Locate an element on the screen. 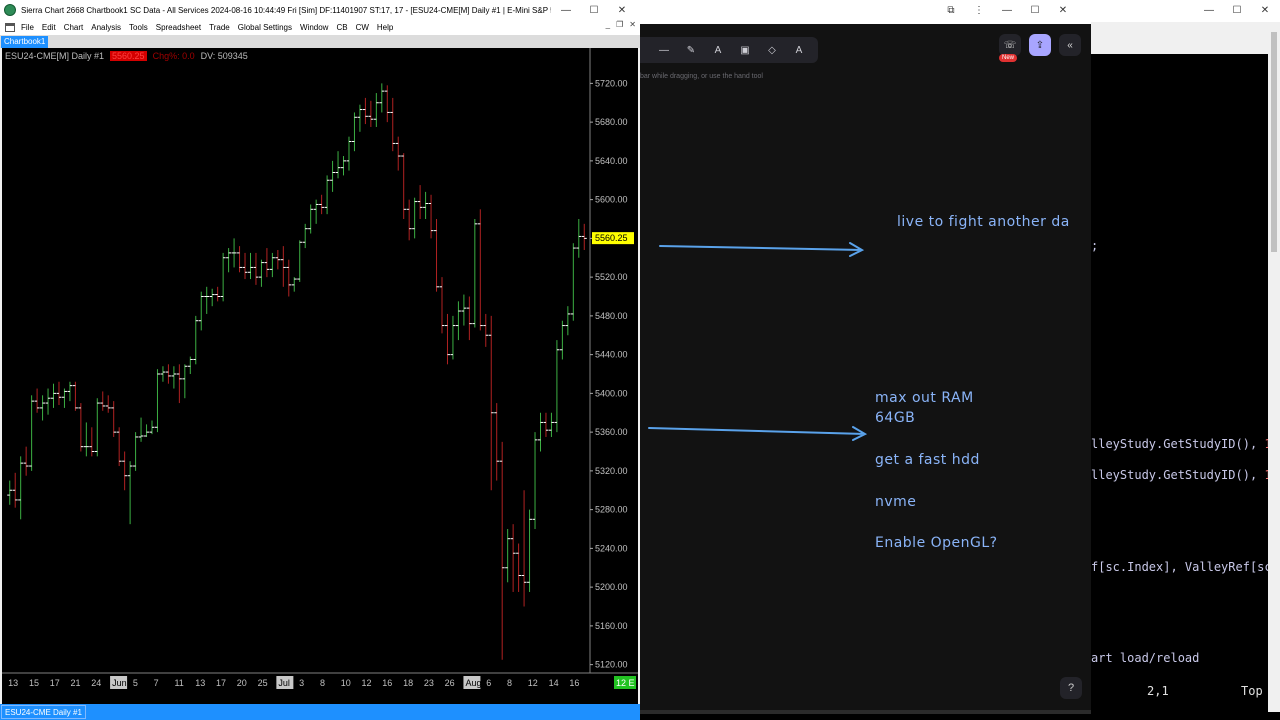  editor-minimize-button: — is located at coordinates (1209, 10).